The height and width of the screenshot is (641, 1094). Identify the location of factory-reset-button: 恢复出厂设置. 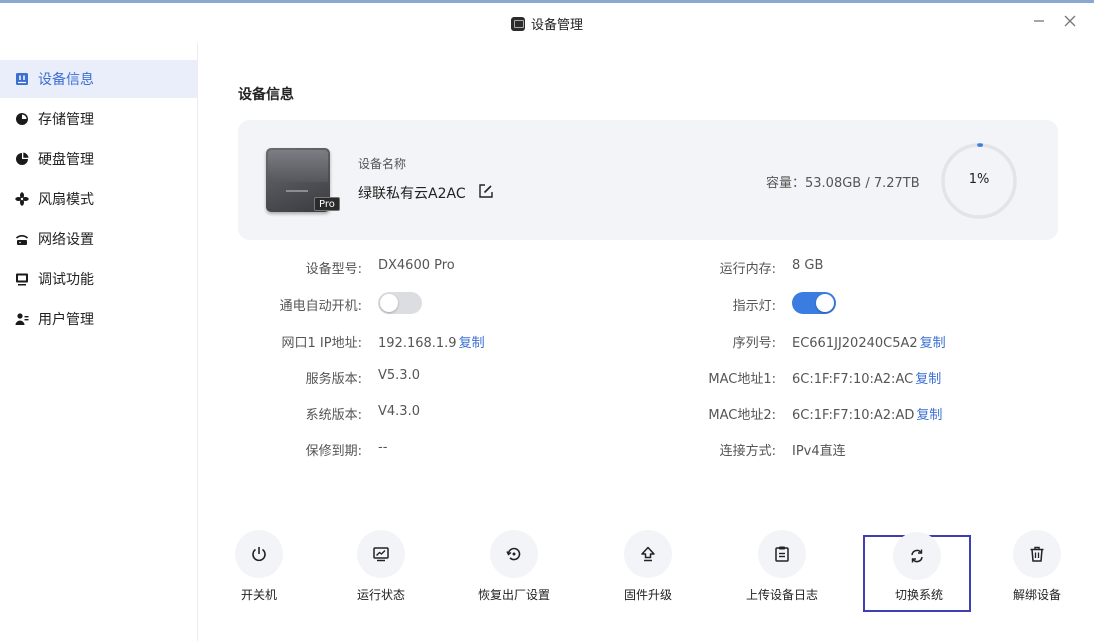
(514, 570).